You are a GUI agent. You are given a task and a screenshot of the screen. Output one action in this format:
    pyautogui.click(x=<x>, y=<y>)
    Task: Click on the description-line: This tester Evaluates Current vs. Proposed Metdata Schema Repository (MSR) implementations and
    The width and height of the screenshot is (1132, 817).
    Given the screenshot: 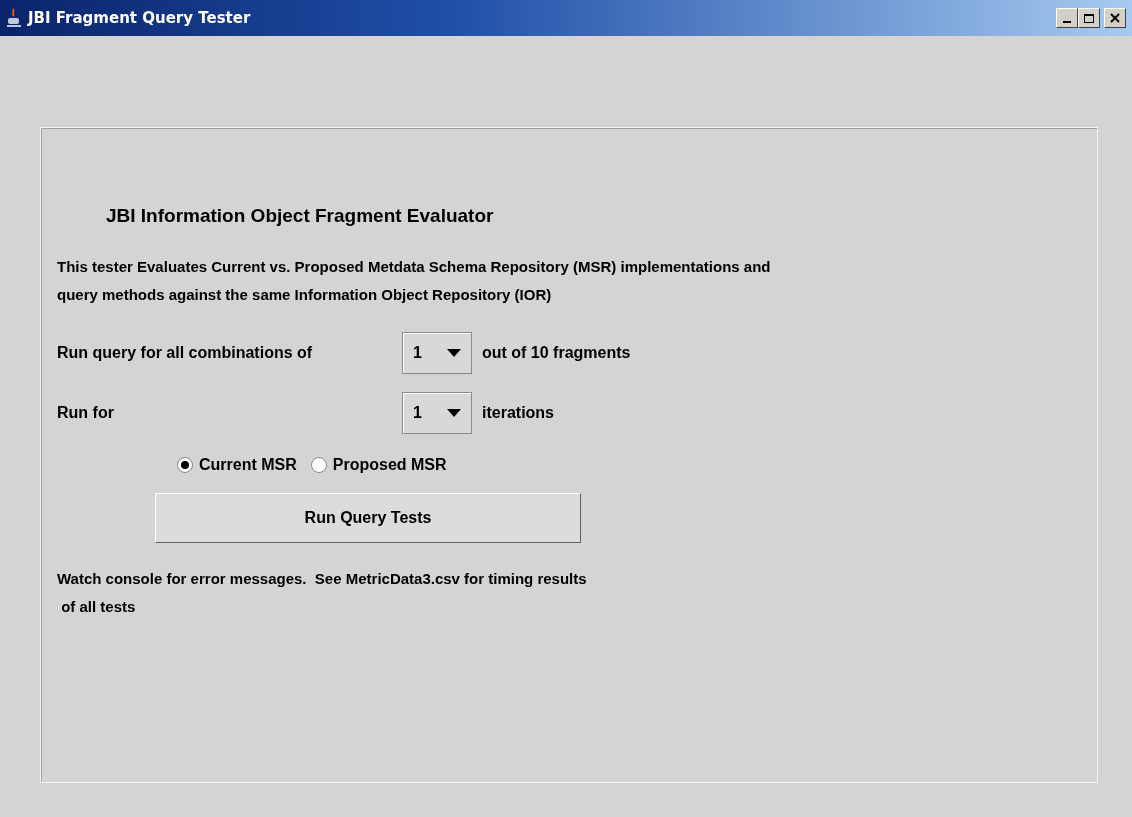 What is the action you would take?
    pyautogui.click(x=414, y=266)
    